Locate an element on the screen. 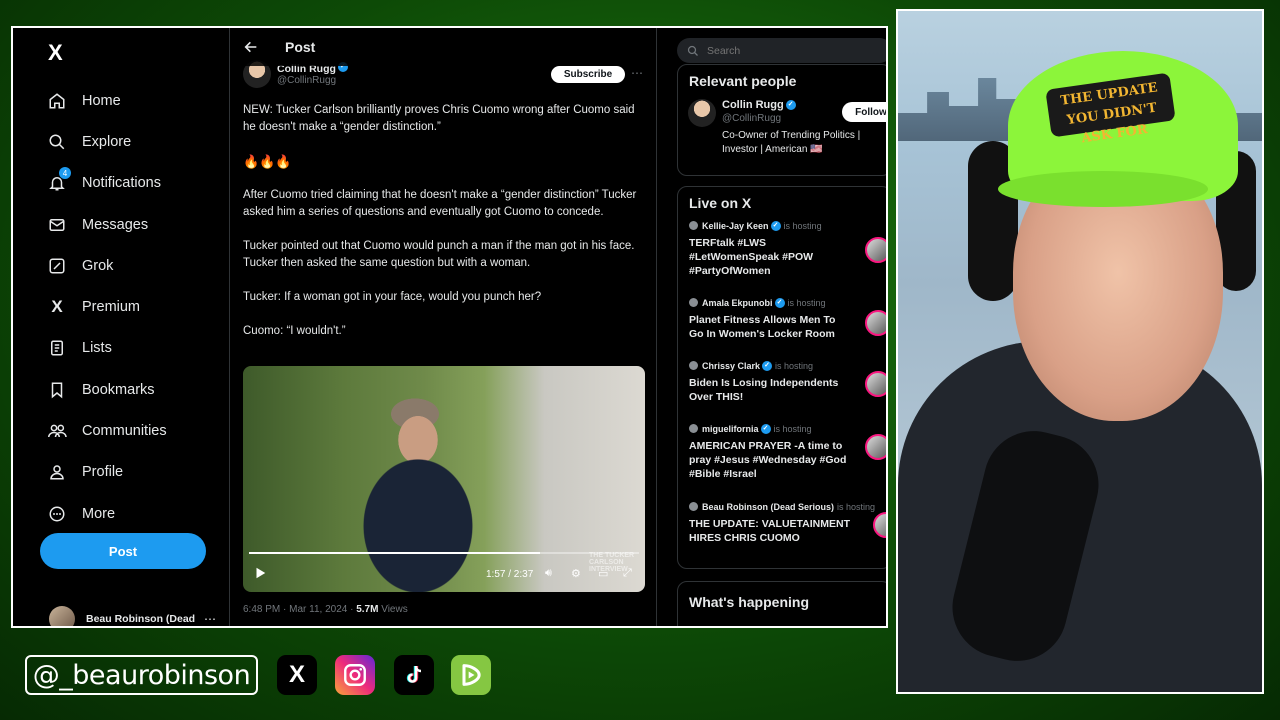  grok-icon is located at coordinates (57, 266).